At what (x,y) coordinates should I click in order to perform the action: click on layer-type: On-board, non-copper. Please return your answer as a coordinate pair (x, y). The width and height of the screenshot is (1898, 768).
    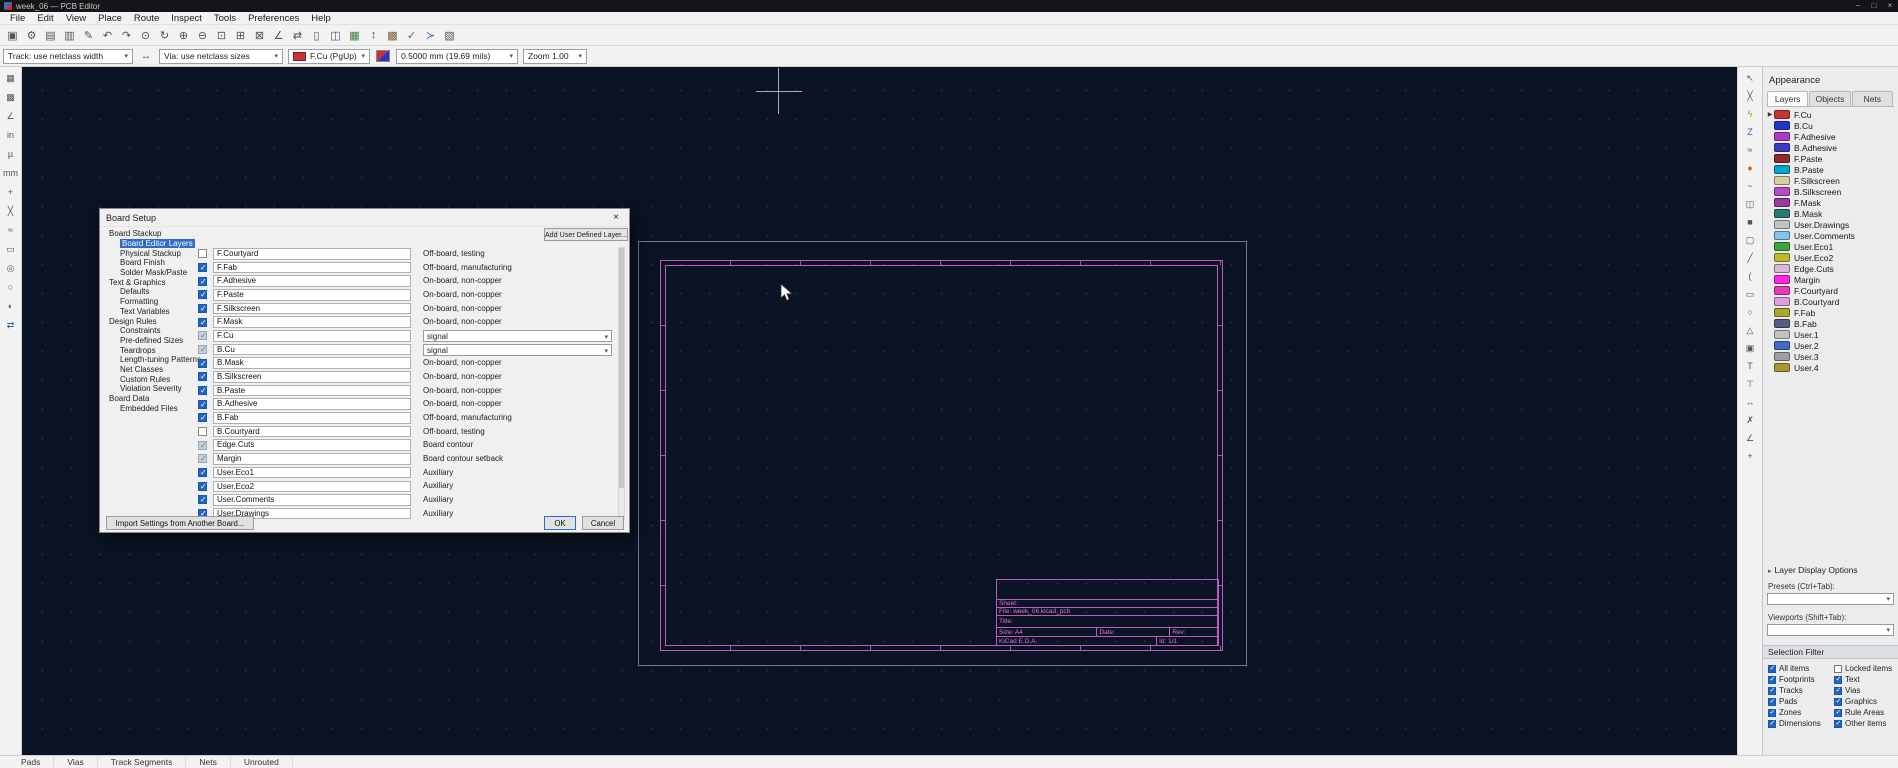
    Looking at the image, I should click on (519, 322).